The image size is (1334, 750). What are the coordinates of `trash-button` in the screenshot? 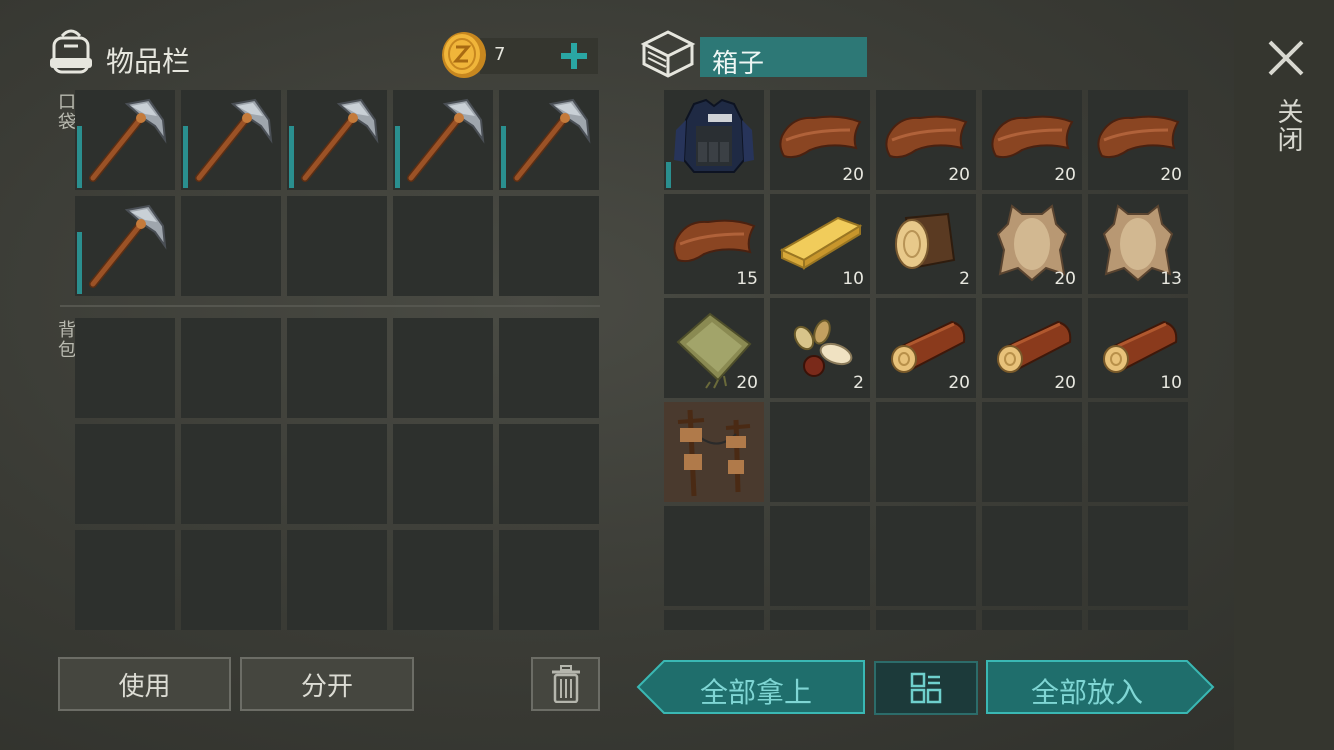 It's located at (565, 684).